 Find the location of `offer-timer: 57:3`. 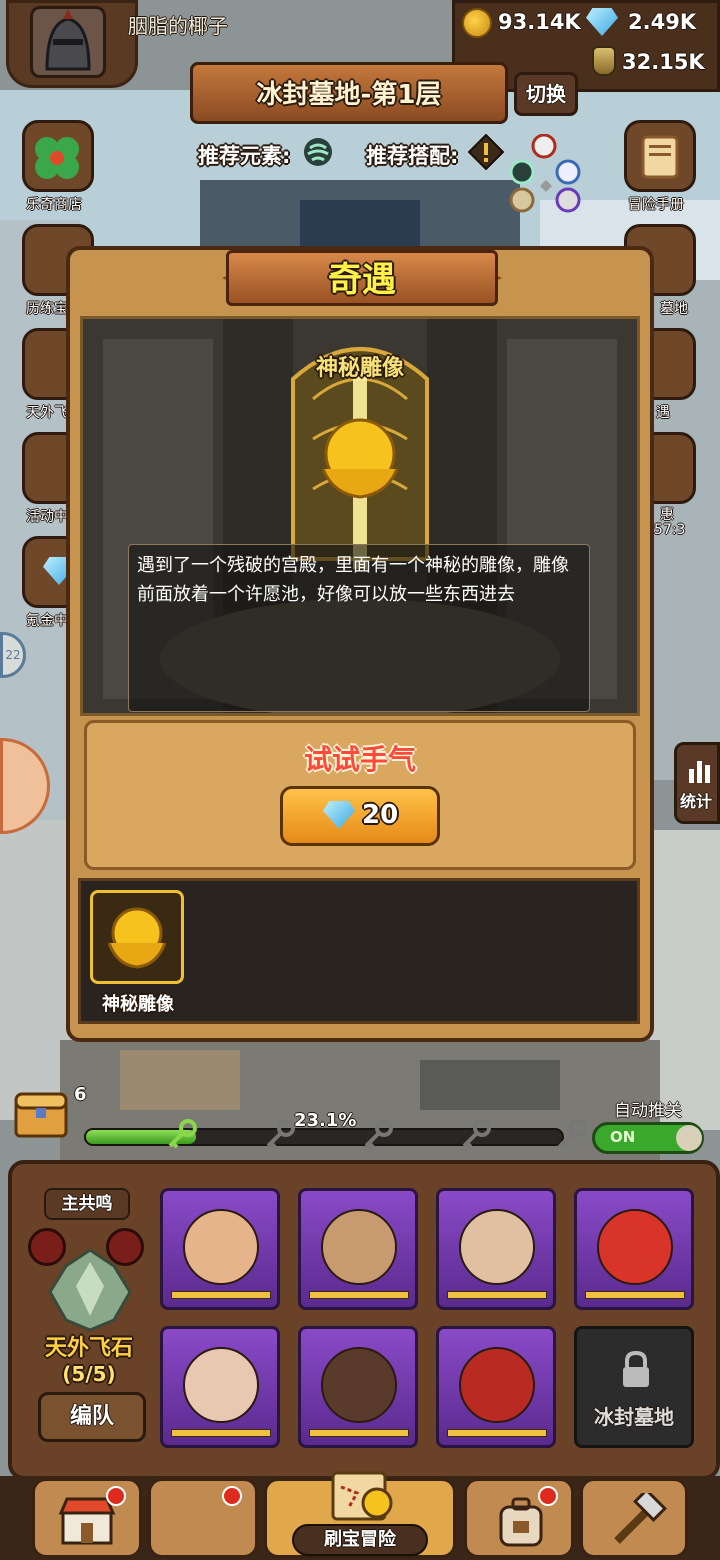

offer-timer: 57:3 is located at coordinates (670, 530).